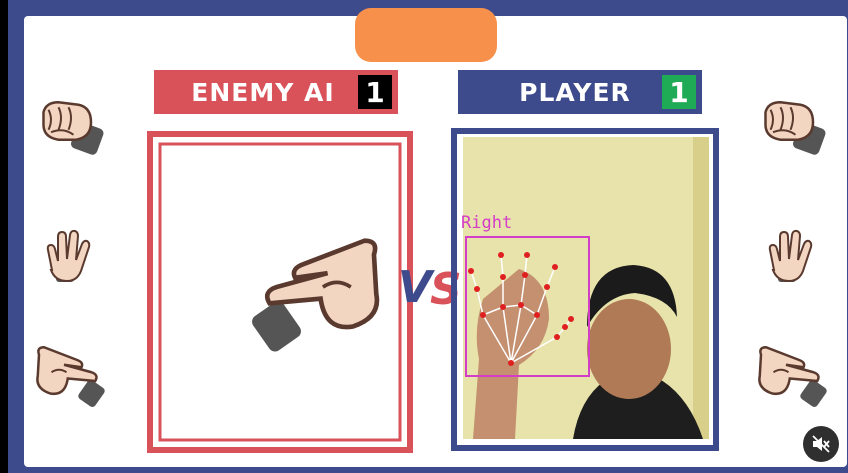 Image resolution: width=848 pixels, height=473 pixels. I want to click on hand-label: Right, so click(487, 223).